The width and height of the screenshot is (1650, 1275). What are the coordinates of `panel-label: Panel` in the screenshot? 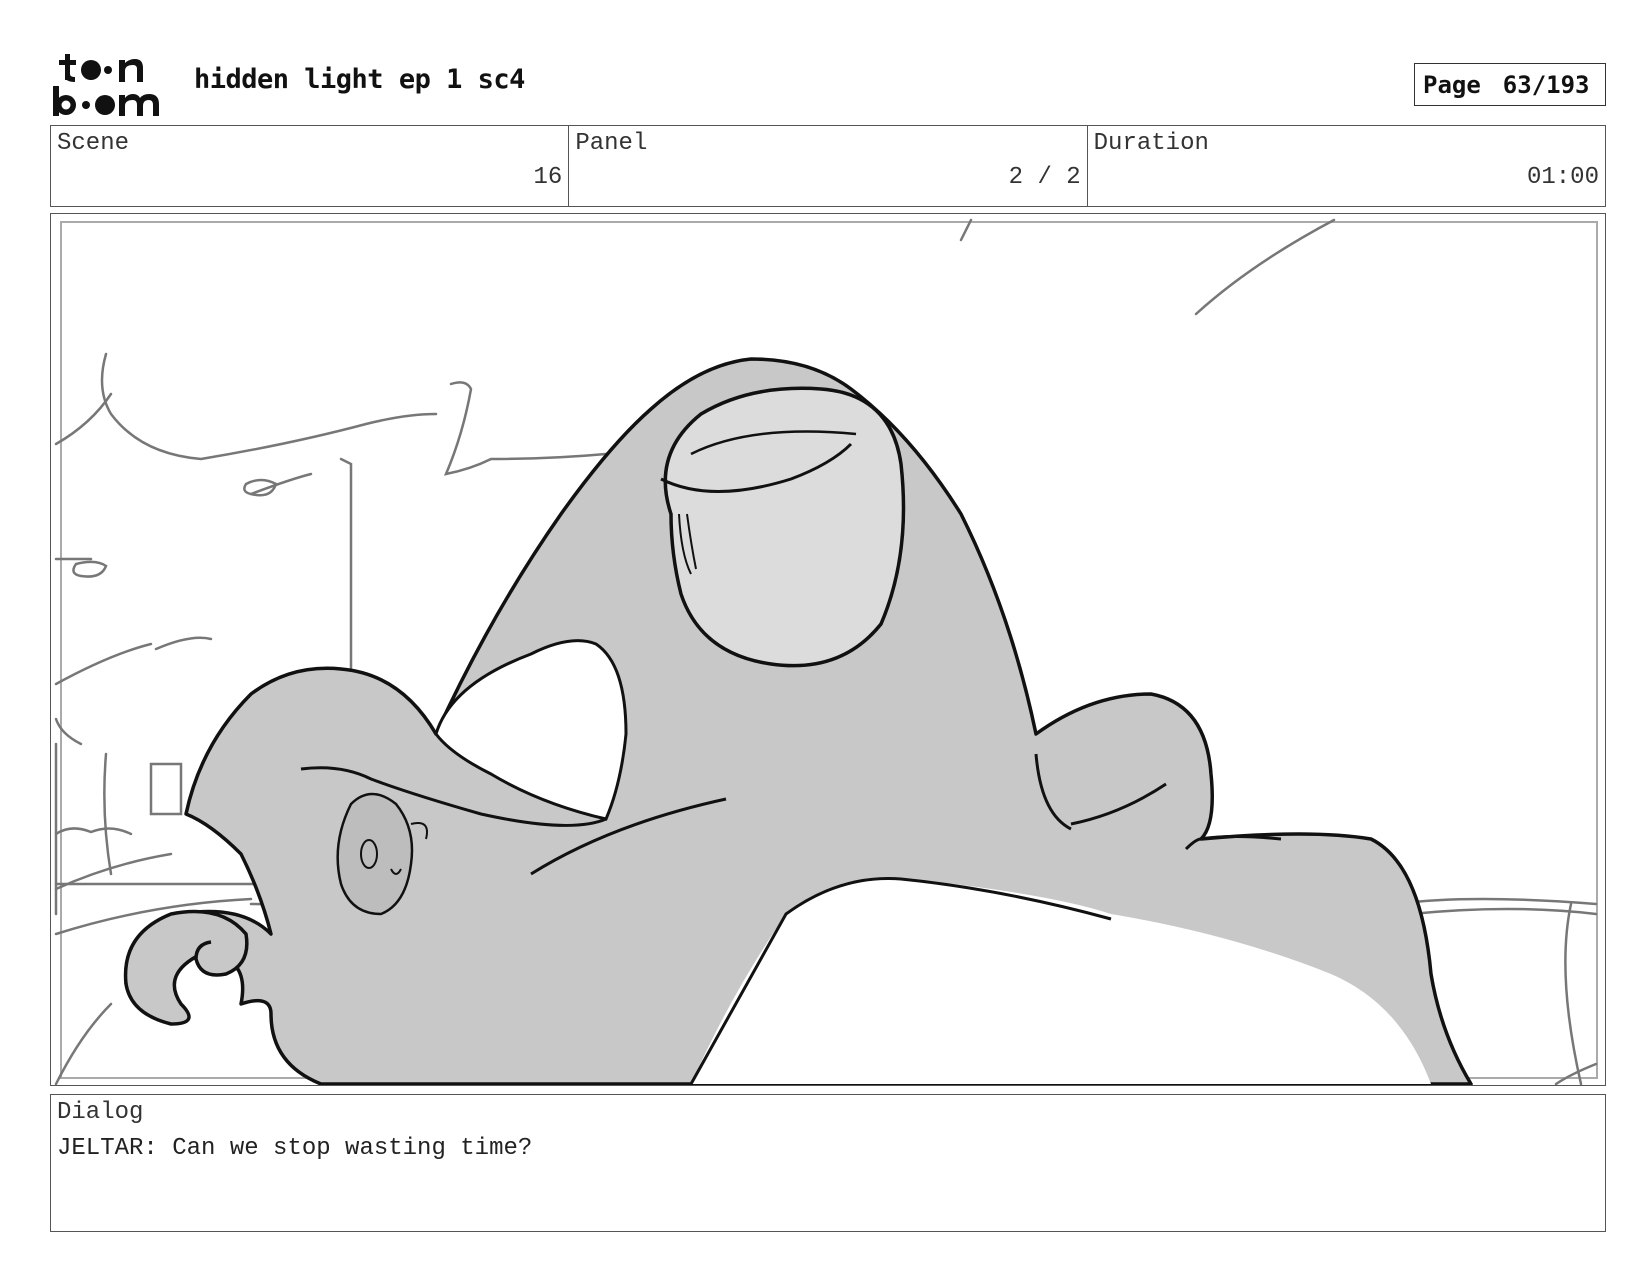 It's located at (611, 143).